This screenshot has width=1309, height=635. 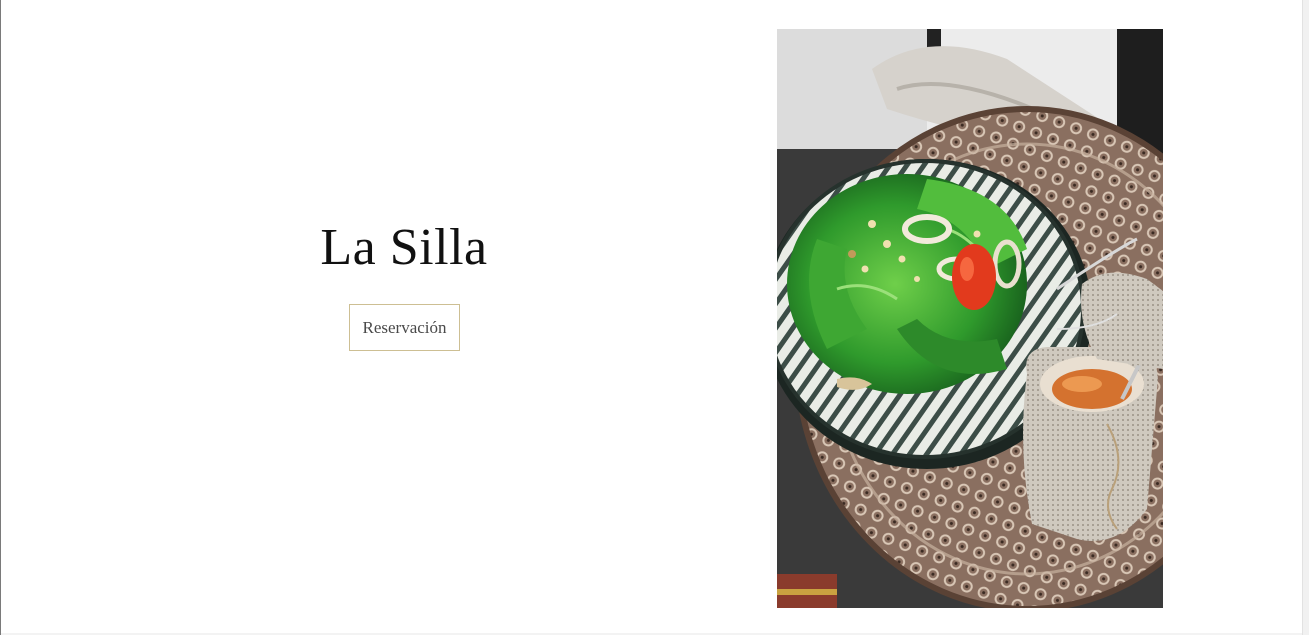 What do you see at coordinates (404, 327) in the screenshot?
I see `reservation-button: Reservación` at bounding box center [404, 327].